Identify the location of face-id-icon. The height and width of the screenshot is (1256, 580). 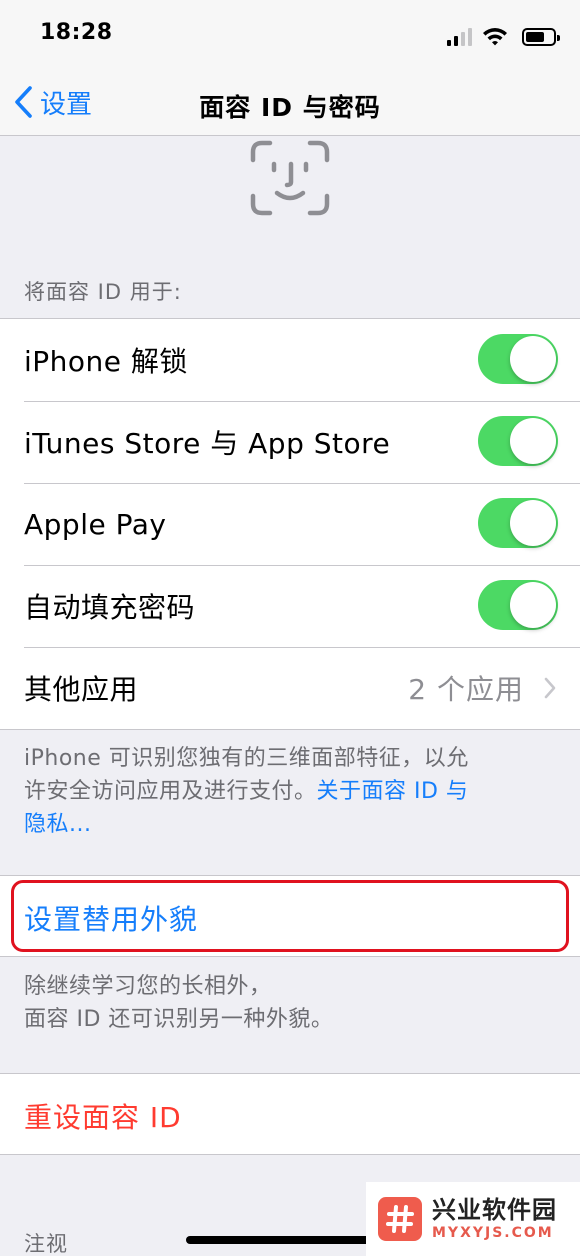
(290, 178).